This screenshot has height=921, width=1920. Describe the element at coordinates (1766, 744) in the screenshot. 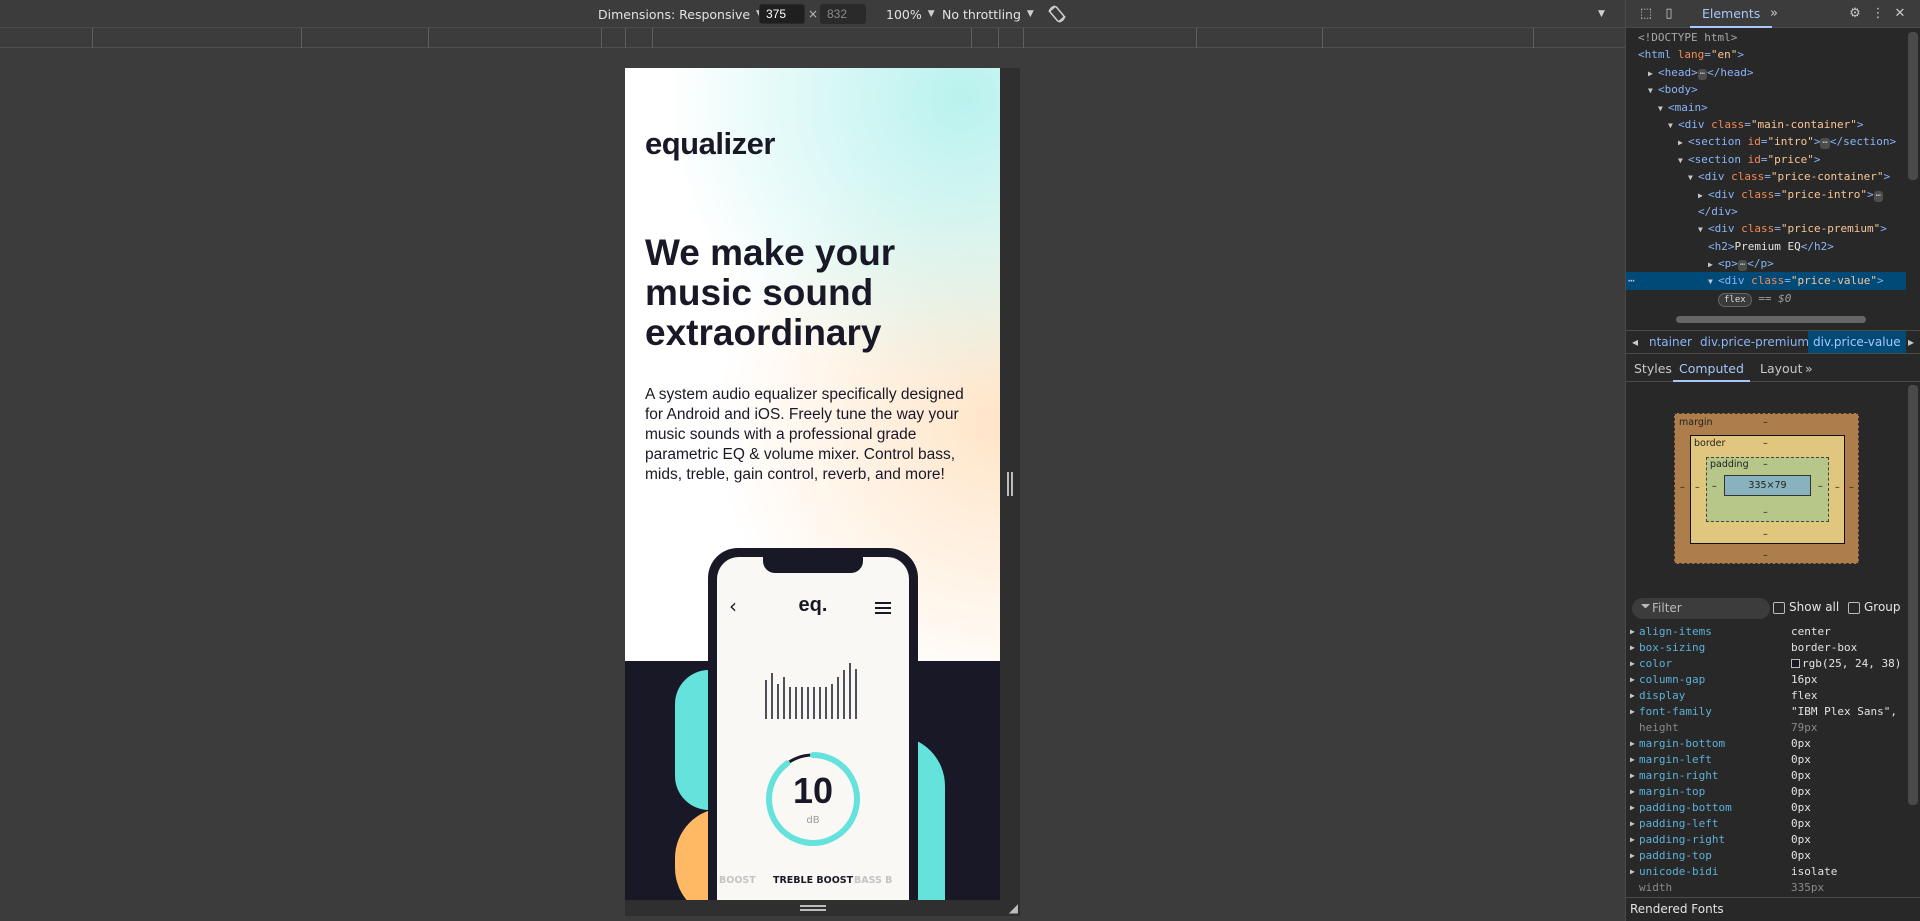

I see `computed-property-row: ▶ margin-bottom 0px` at that location.